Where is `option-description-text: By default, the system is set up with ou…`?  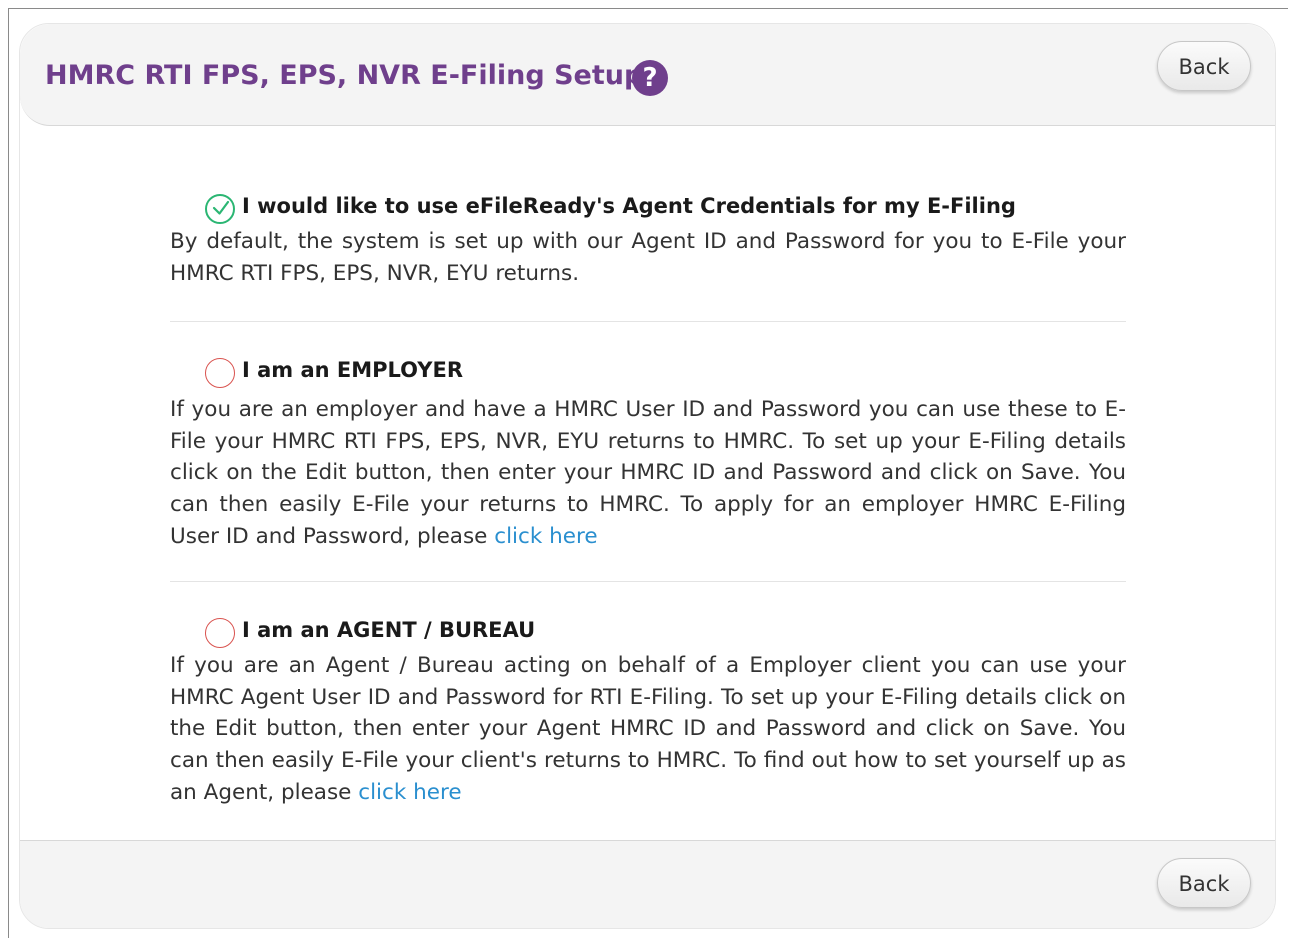
option-description-text: By default, the system is set up with ou… is located at coordinates (648, 257).